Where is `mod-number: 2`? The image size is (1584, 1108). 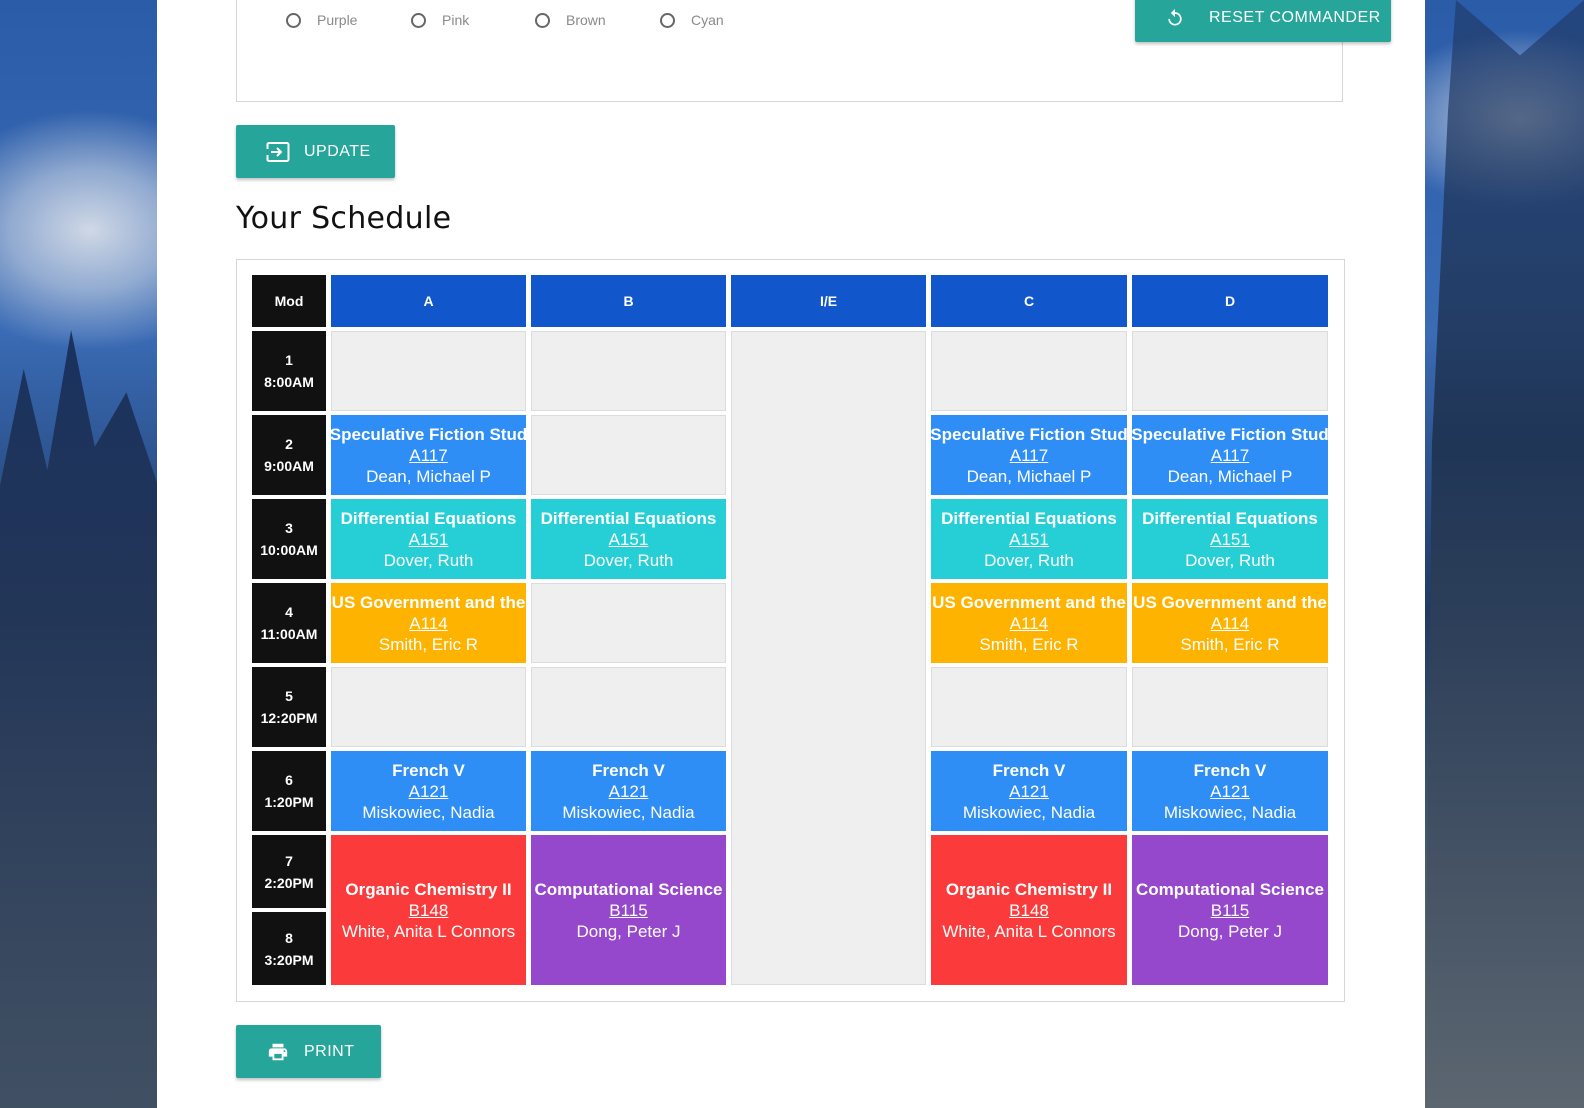 mod-number: 2 is located at coordinates (289, 444).